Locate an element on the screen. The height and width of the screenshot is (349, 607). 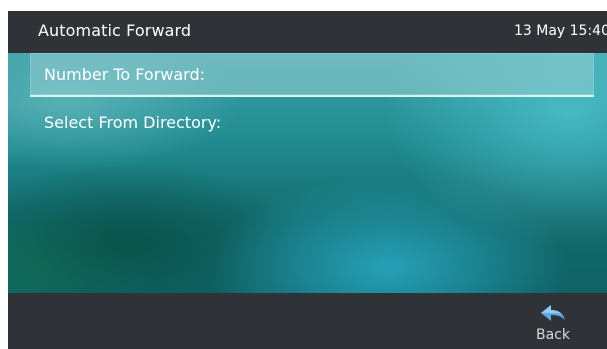
back-softkey: Back is located at coordinates (553, 323).